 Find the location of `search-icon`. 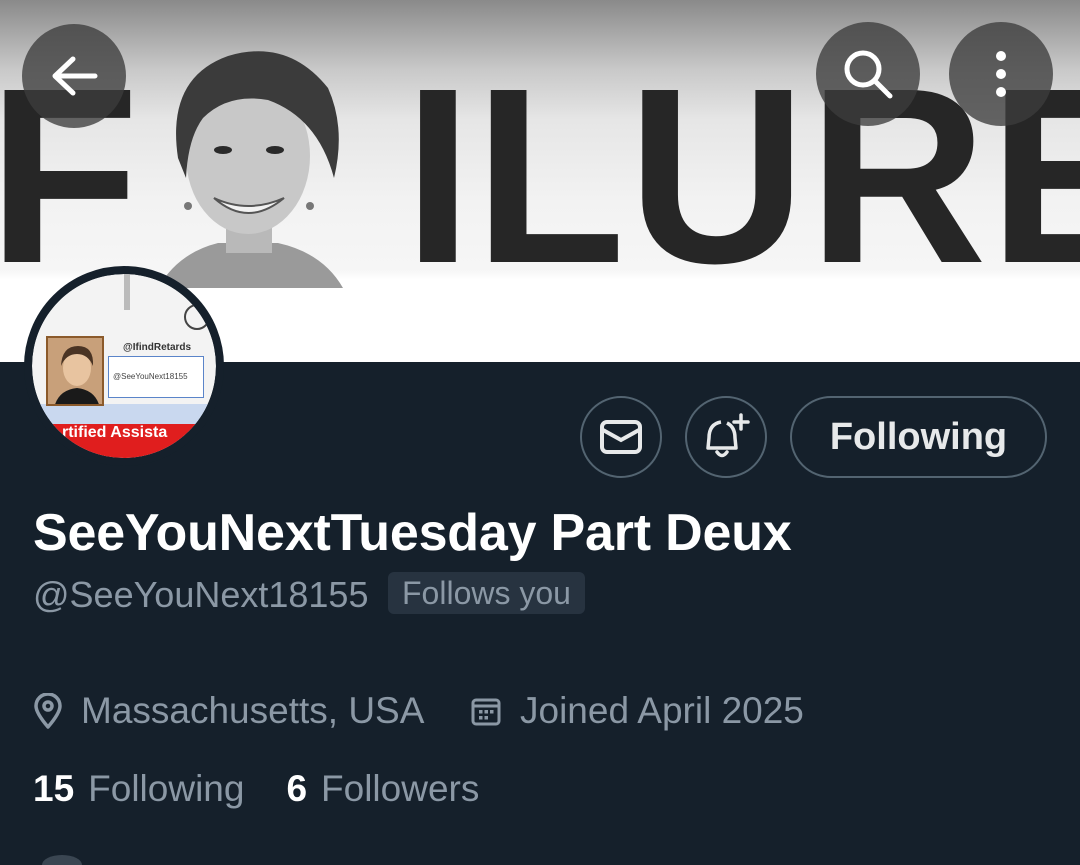

search-icon is located at coordinates (868, 74).